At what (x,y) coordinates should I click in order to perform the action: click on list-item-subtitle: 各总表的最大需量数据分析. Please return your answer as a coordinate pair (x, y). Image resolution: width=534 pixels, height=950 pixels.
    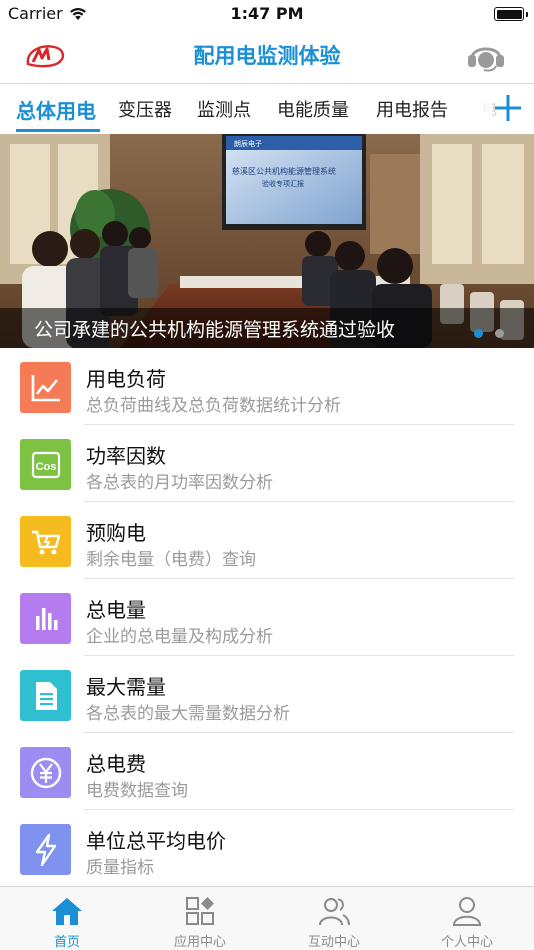
    Looking at the image, I should click on (188, 714).